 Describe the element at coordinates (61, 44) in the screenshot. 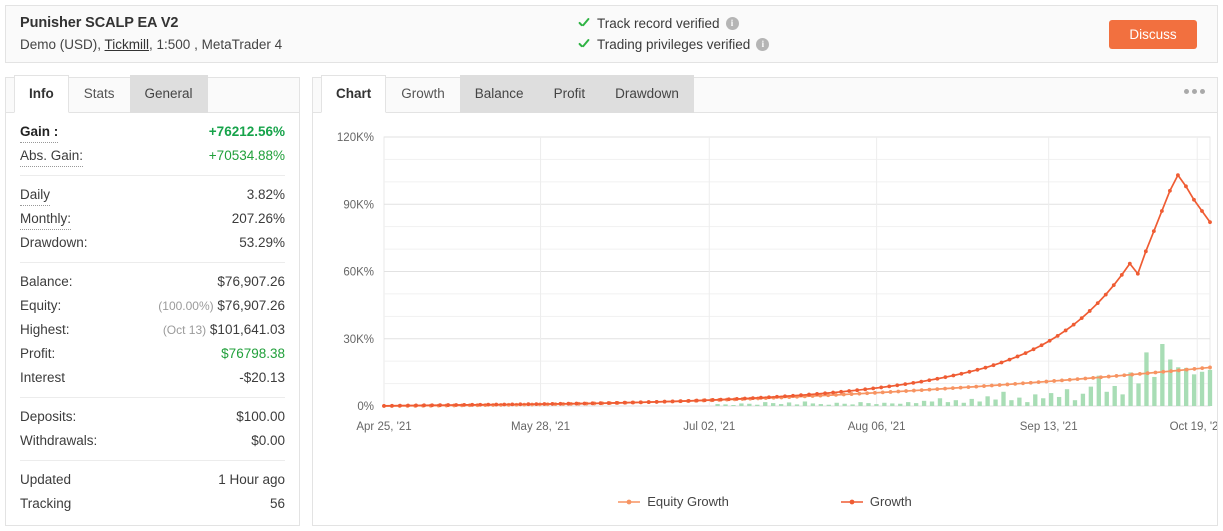

I see `account-type: Demo (USD),` at that location.